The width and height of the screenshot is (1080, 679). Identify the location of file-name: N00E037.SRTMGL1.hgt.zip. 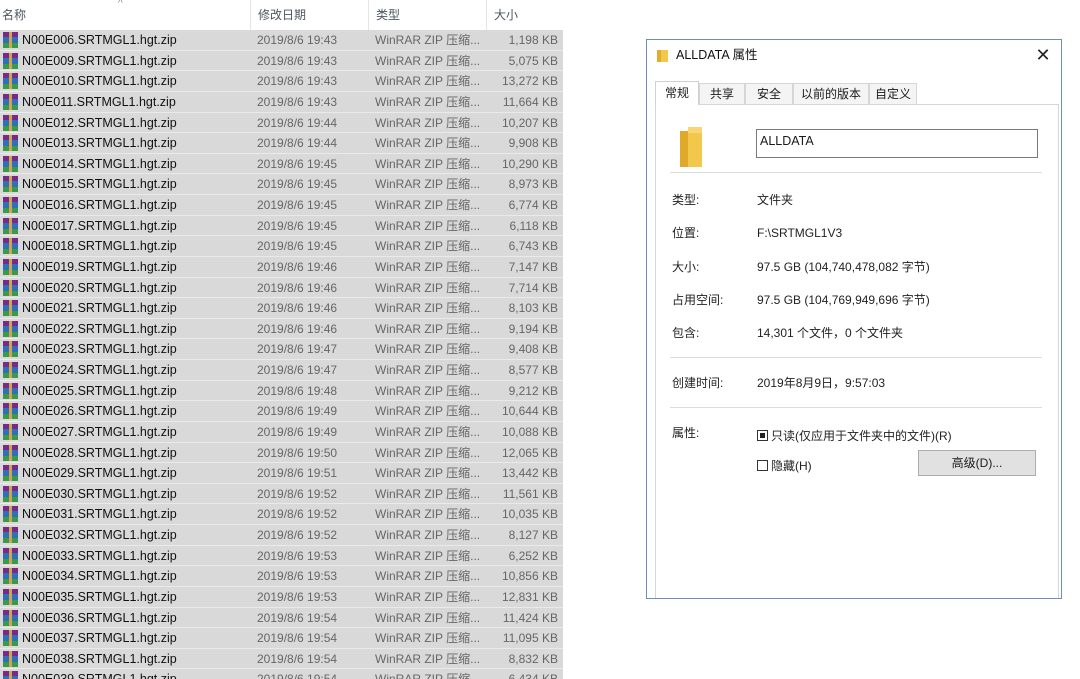
(136, 638).